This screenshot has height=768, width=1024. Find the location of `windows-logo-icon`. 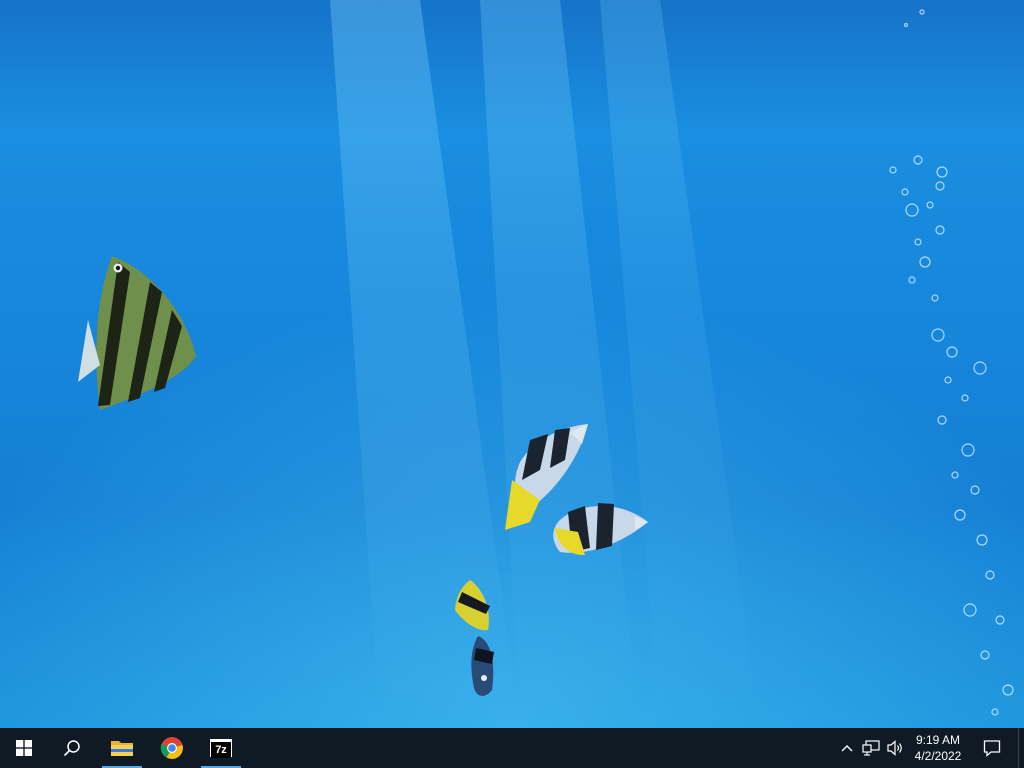

windows-logo-icon is located at coordinates (24, 748).